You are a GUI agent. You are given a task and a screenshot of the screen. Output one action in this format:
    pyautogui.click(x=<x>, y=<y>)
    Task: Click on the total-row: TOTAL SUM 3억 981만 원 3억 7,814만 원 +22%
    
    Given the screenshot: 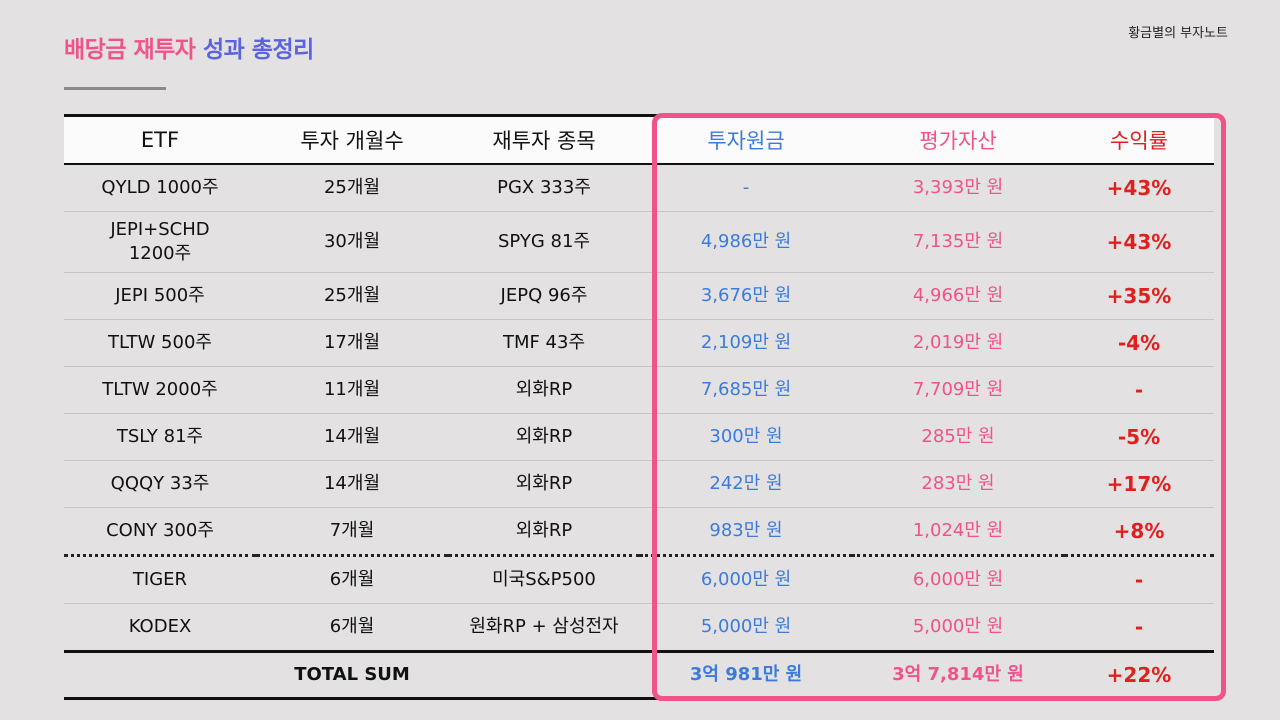 What is the action you would take?
    pyautogui.click(x=639, y=675)
    